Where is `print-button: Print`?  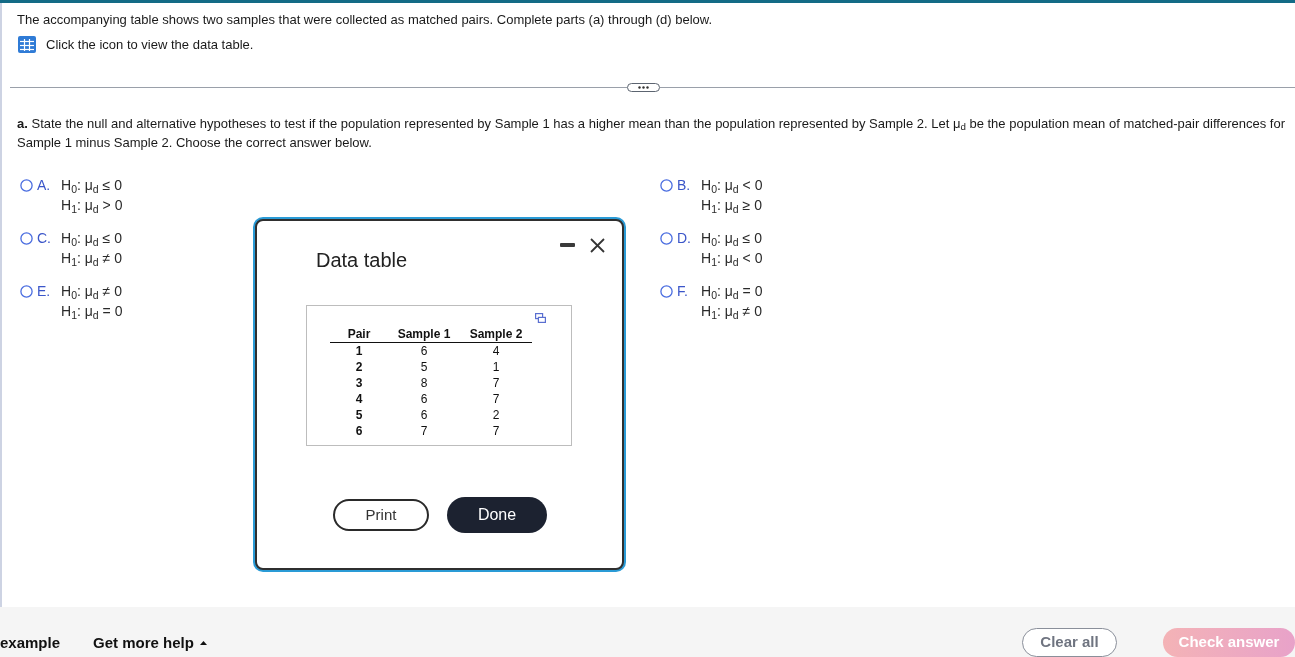 print-button: Print is located at coordinates (381, 515).